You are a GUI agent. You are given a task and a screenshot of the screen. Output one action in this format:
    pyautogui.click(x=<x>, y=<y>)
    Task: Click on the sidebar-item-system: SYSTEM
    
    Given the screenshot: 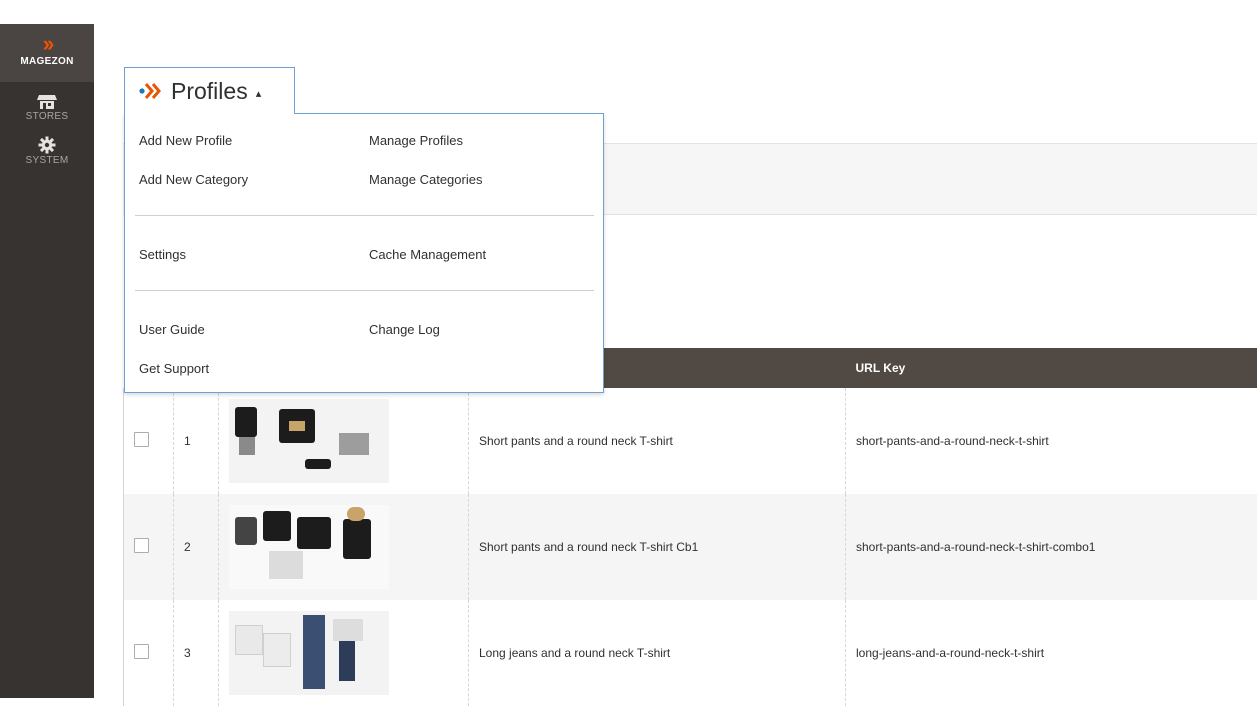 What is the action you would take?
    pyautogui.click(x=47, y=144)
    